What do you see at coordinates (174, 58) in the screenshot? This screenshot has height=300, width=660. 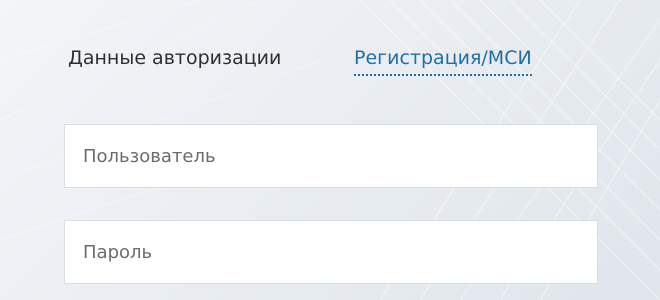 I see `tab-auth-data: Данные авторизации` at bounding box center [174, 58].